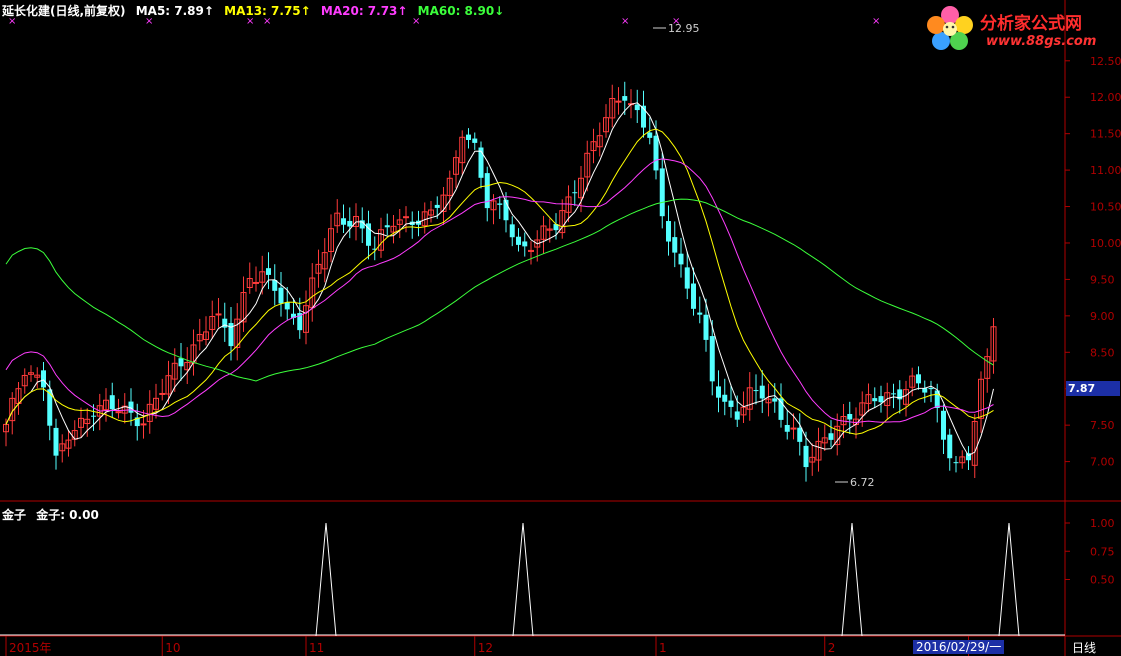  I want to click on price-tick-label: 12.50, so click(1105, 61).